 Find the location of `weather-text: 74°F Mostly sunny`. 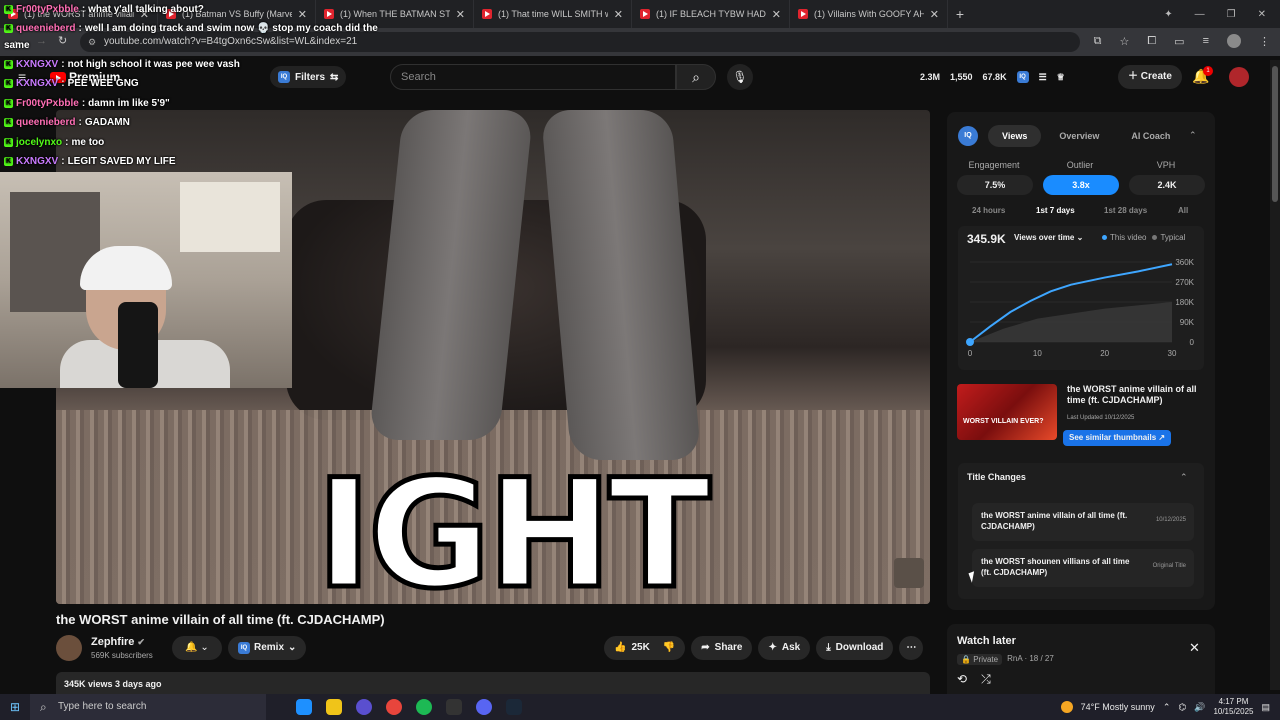

weather-text: 74°F Mostly sunny is located at coordinates (1118, 707).